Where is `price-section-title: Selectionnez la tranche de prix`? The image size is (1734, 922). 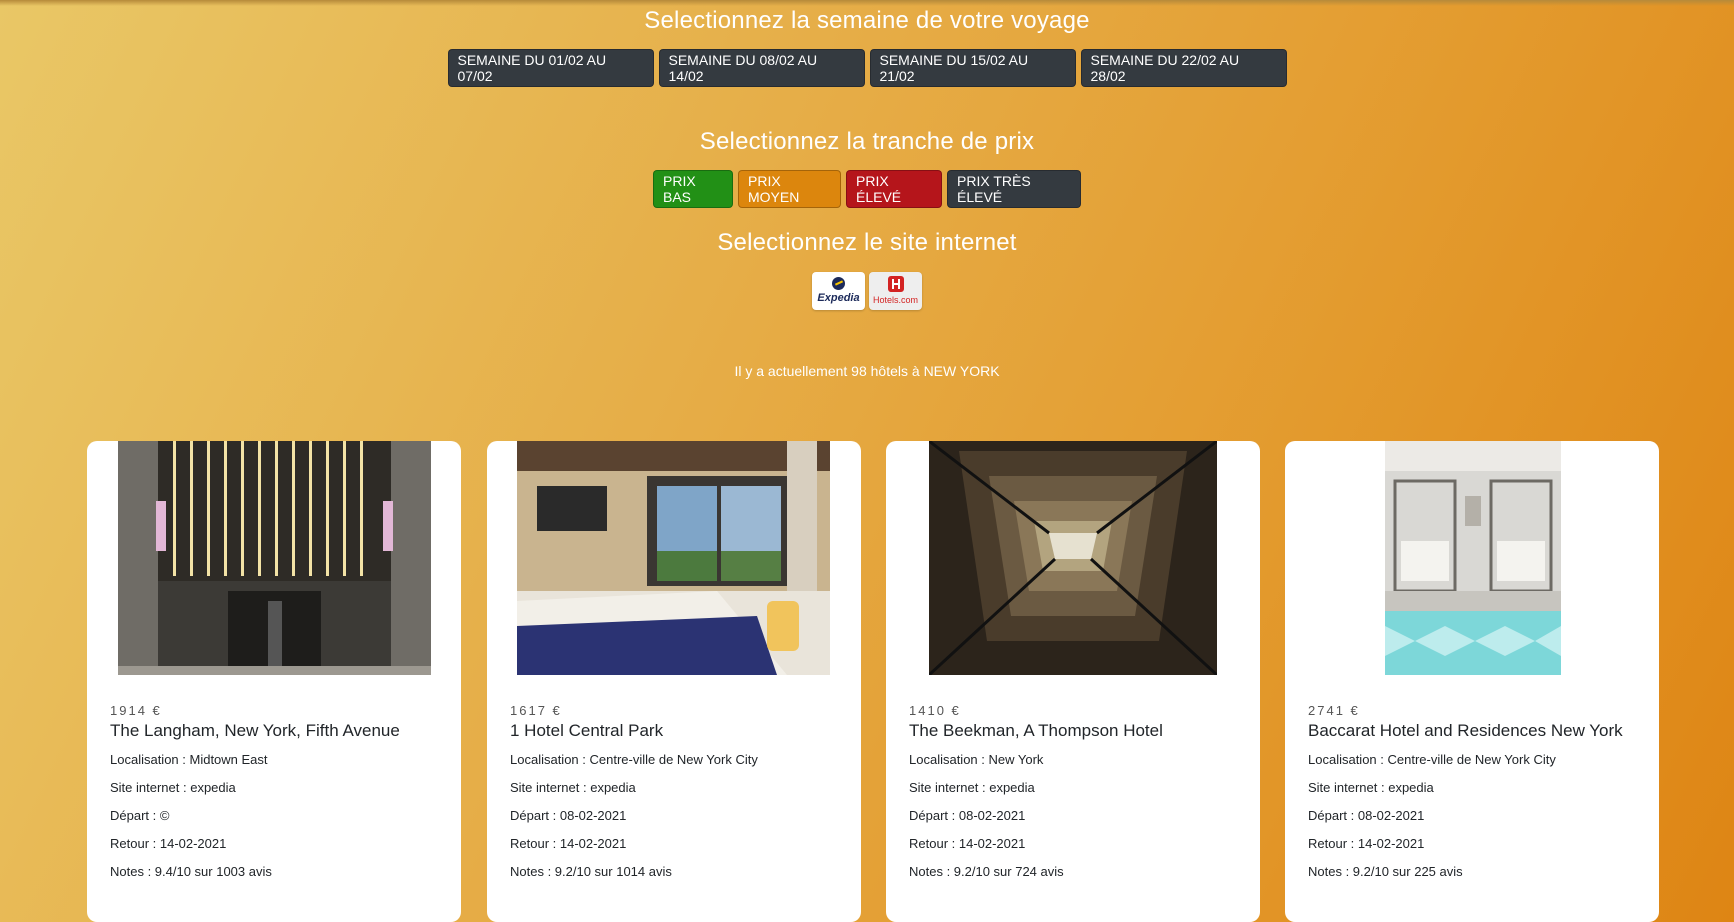
price-section-title: Selectionnez la tranche de prix is located at coordinates (867, 141).